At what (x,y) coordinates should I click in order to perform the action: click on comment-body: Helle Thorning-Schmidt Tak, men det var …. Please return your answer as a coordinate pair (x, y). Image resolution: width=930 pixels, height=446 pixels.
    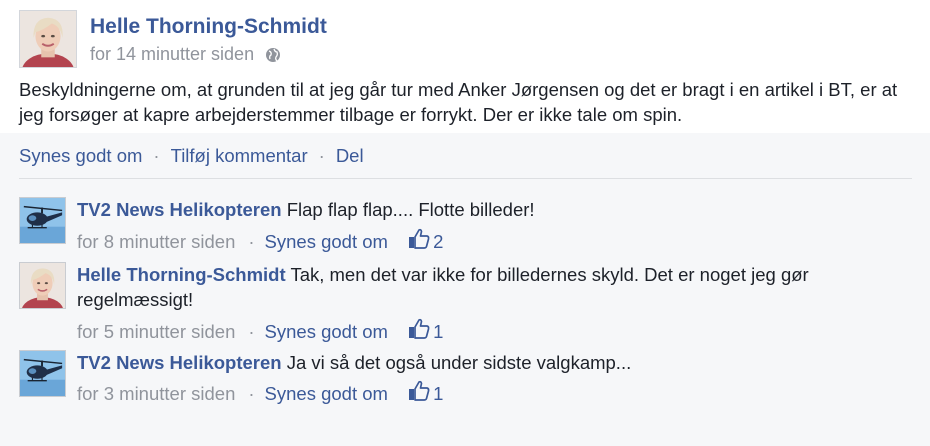
    Looking at the image, I should click on (492, 287).